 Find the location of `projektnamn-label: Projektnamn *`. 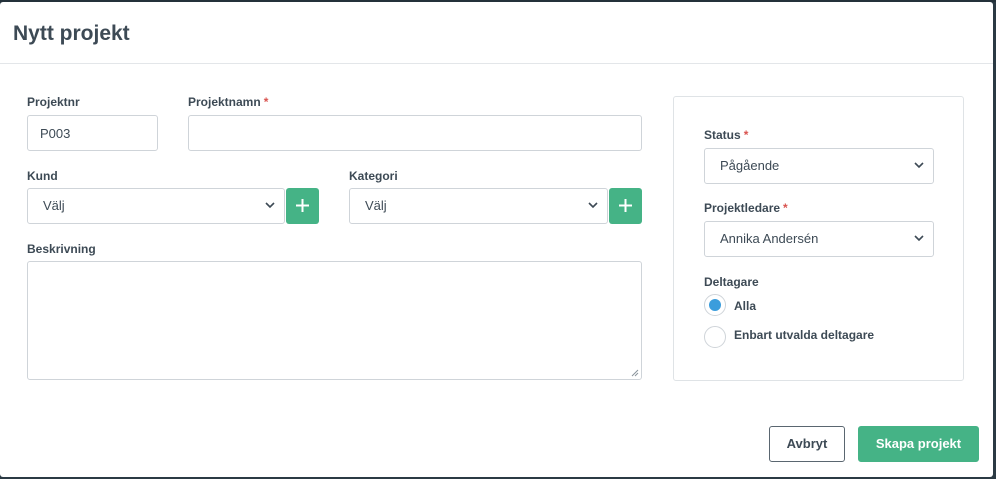

projektnamn-label: Projektnamn * is located at coordinates (228, 102).